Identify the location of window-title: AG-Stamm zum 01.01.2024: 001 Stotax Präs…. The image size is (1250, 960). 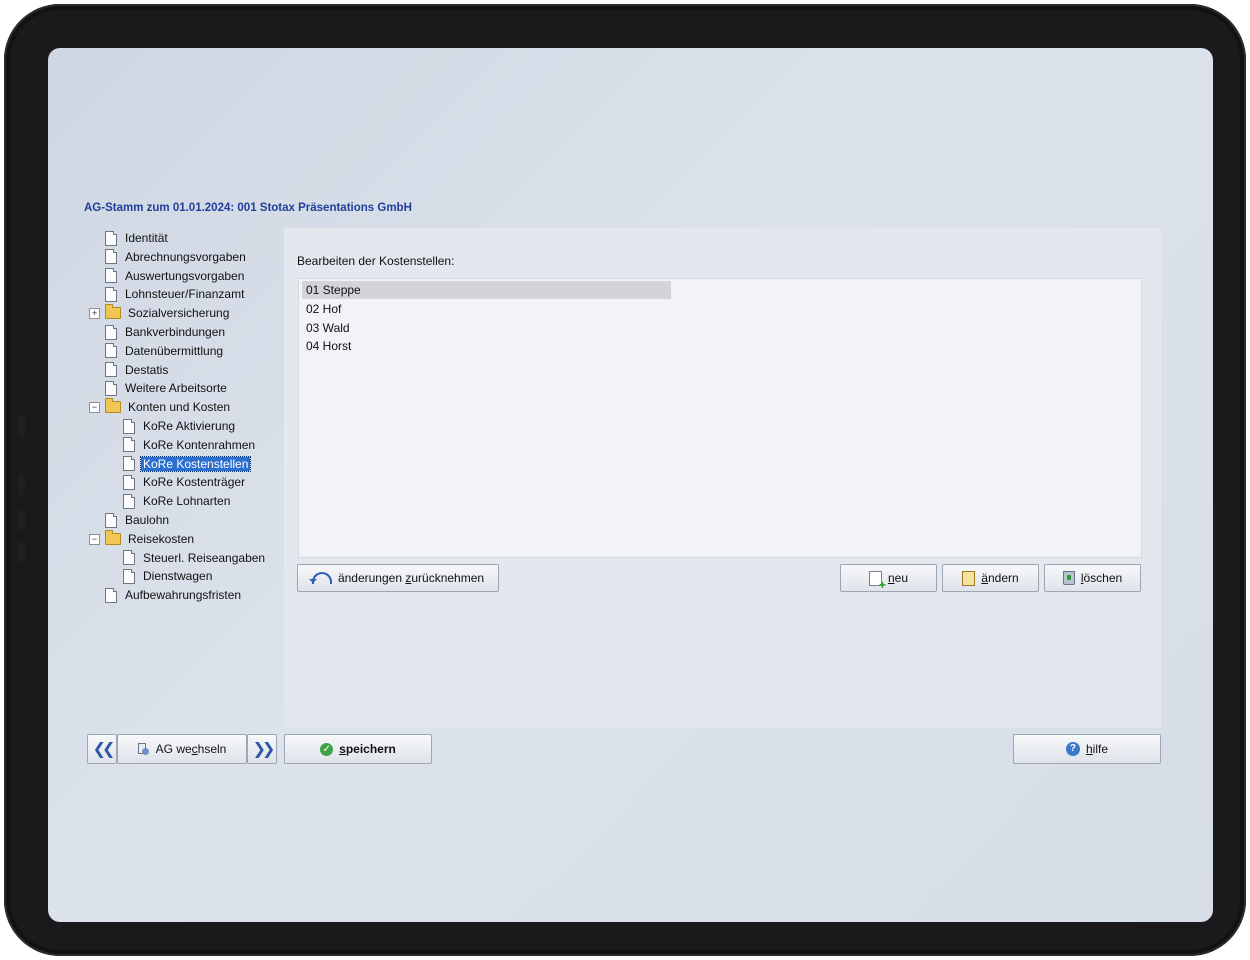
(248, 208).